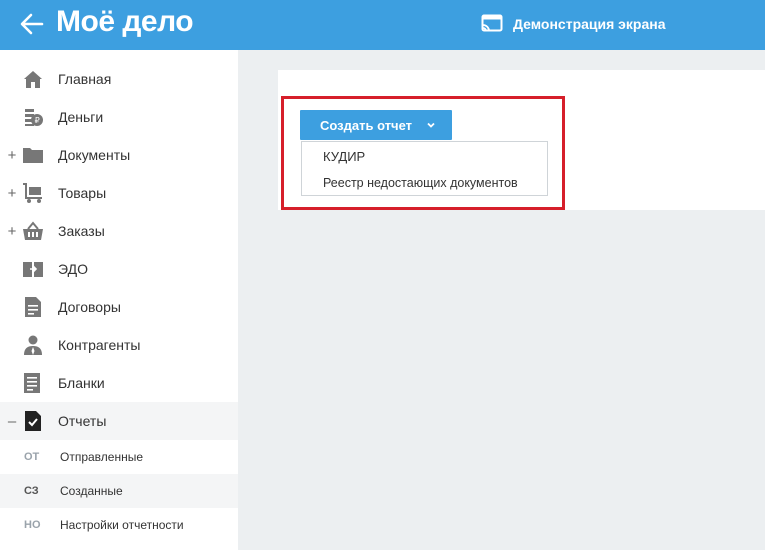 The height and width of the screenshot is (550, 765). I want to click on coins-icon: ₽, so click(34, 117).